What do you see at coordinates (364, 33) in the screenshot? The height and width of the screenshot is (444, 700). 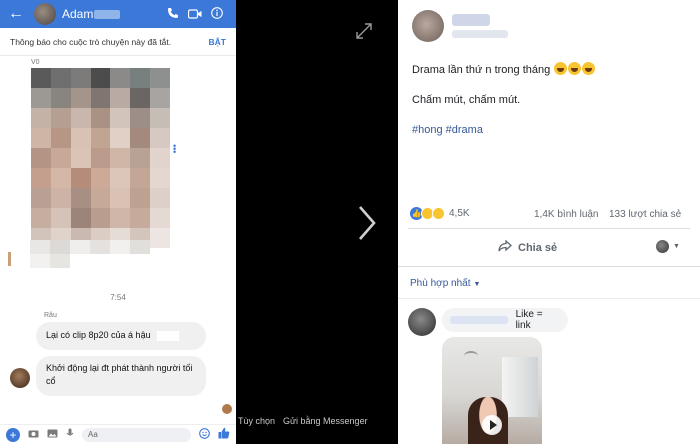 I see `expand-icon` at bounding box center [364, 33].